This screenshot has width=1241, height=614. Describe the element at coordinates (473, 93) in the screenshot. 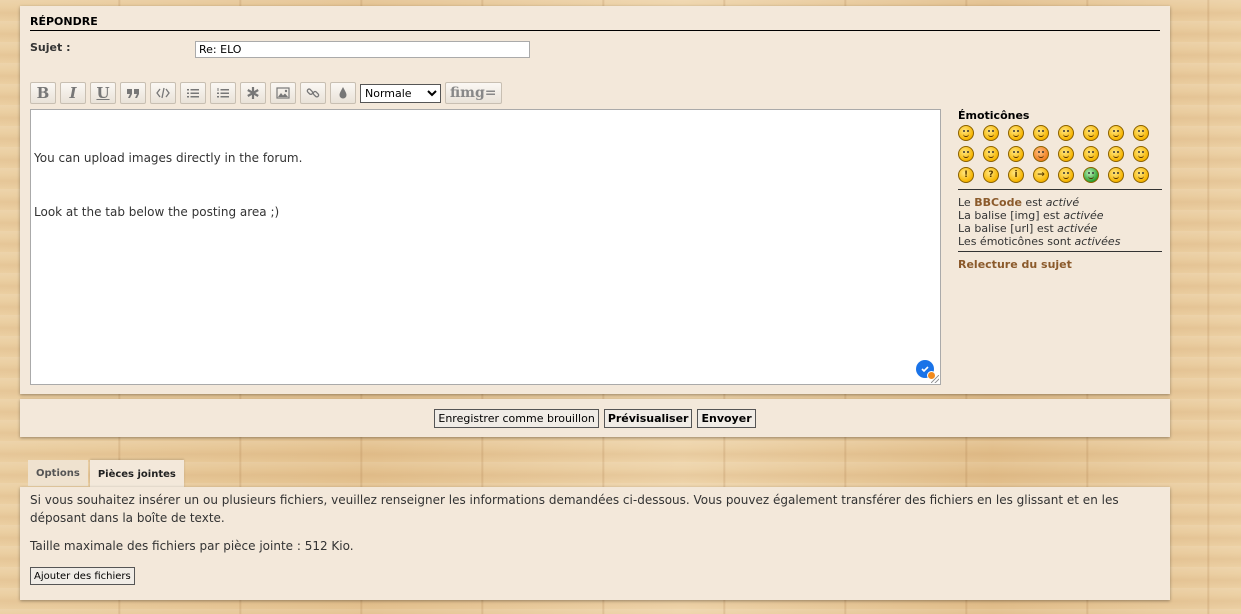

I see `flash-image-button: fimg=` at that location.